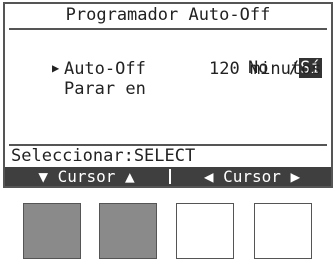 This screenshot has width=336, height=261. What do you see at coordinates (252, 176) in the screenshot?
I see `cursor-left-right-label: ◀ Cursor ▶` at bounding box center [252, 176].